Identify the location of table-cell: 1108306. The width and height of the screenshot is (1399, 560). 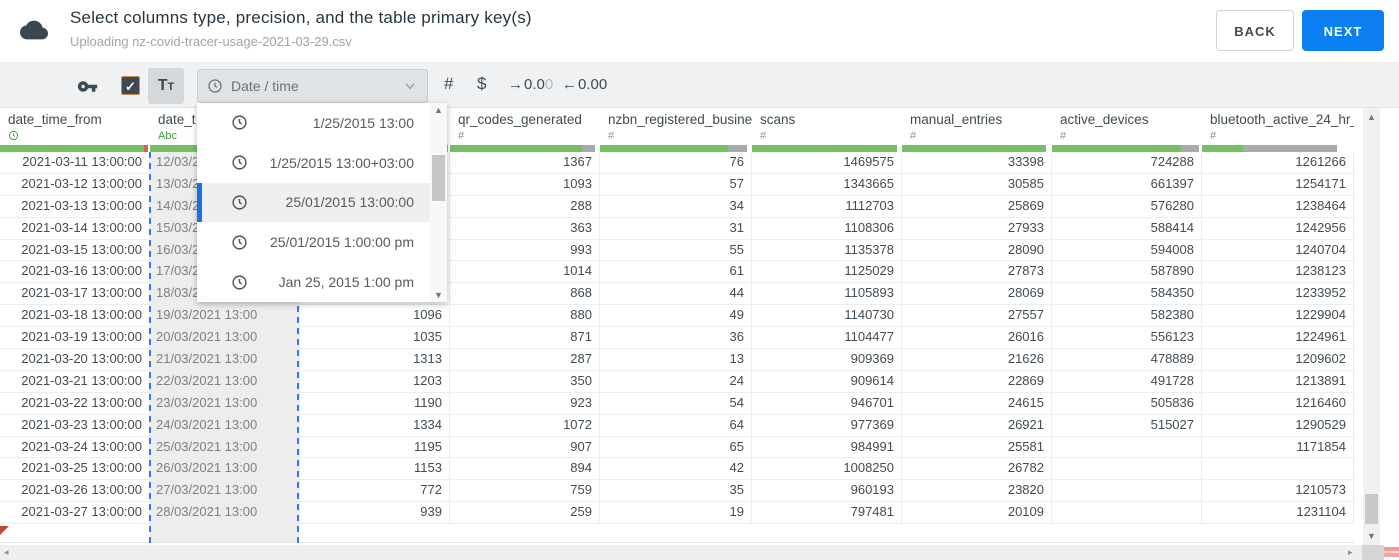
(827, 228).